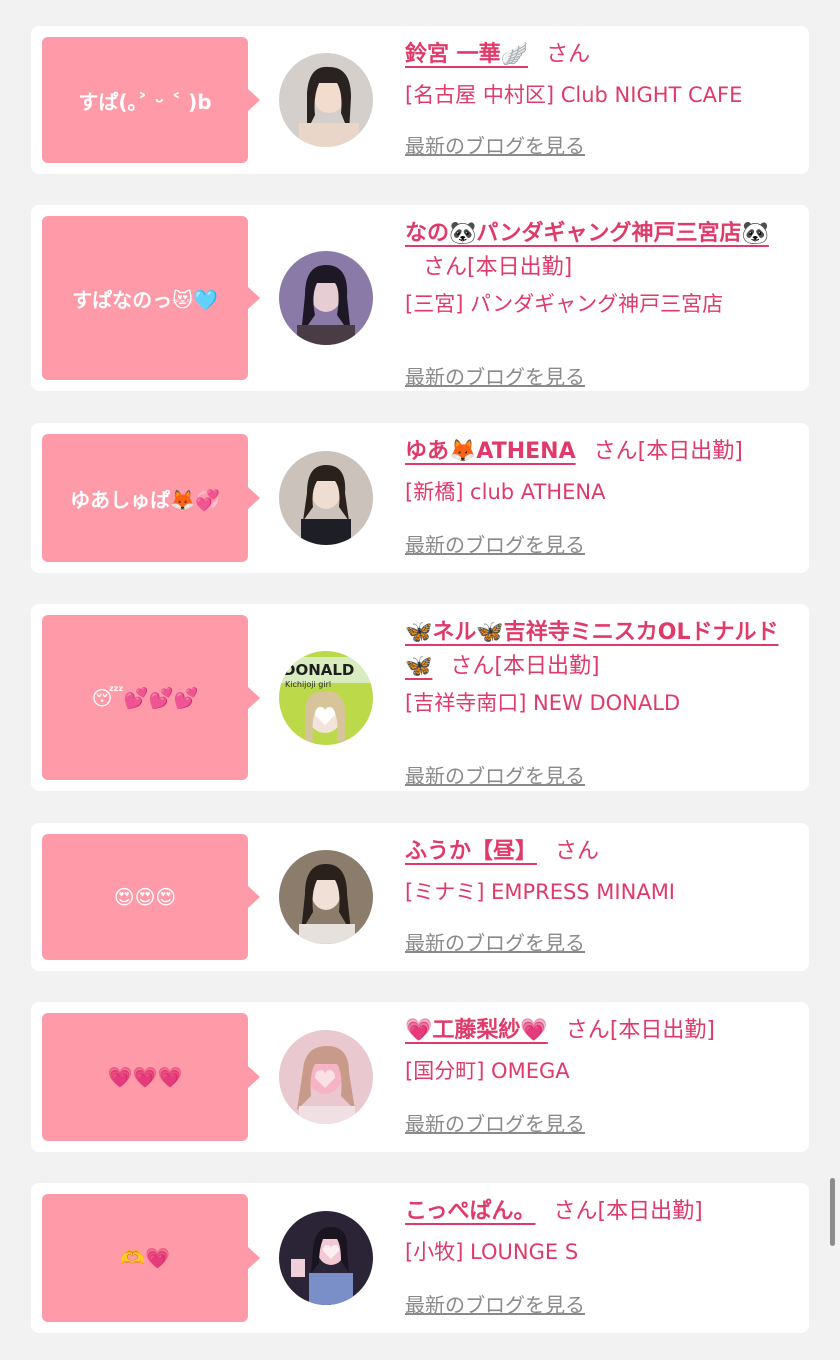 This screenshot has width=840, height=1360. I want to click on shop-info: [ミナミ] EMPRESS MINAMI, so click(540, 892).